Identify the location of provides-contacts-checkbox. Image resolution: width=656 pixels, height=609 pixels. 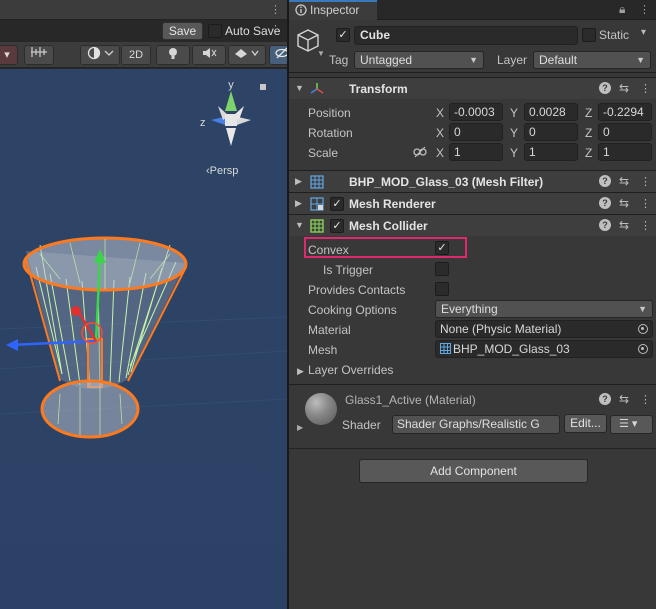
(442, 289).